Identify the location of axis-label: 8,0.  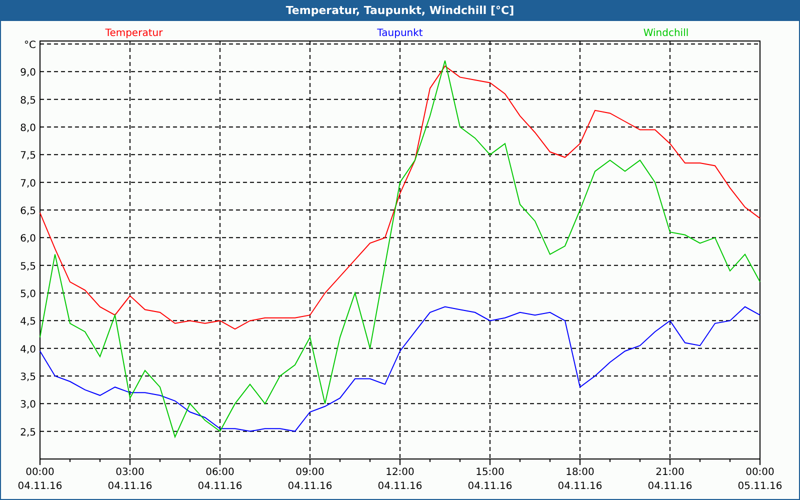
(28, 128).